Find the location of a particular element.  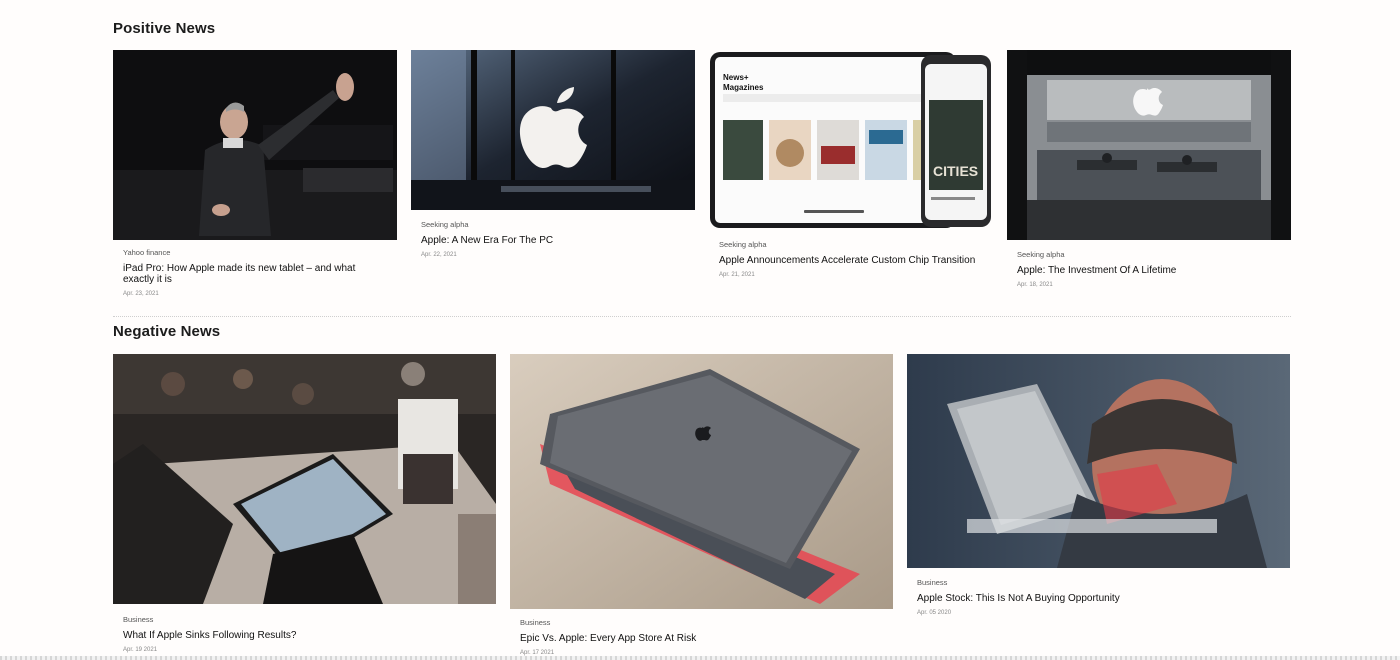

section-divider is located at coordinates (702, 316).